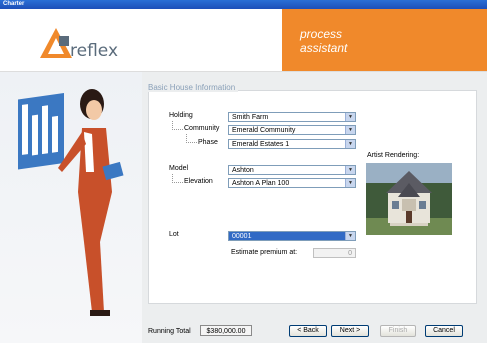  I want to click on reflex-logo-icon, so click(56, 43).